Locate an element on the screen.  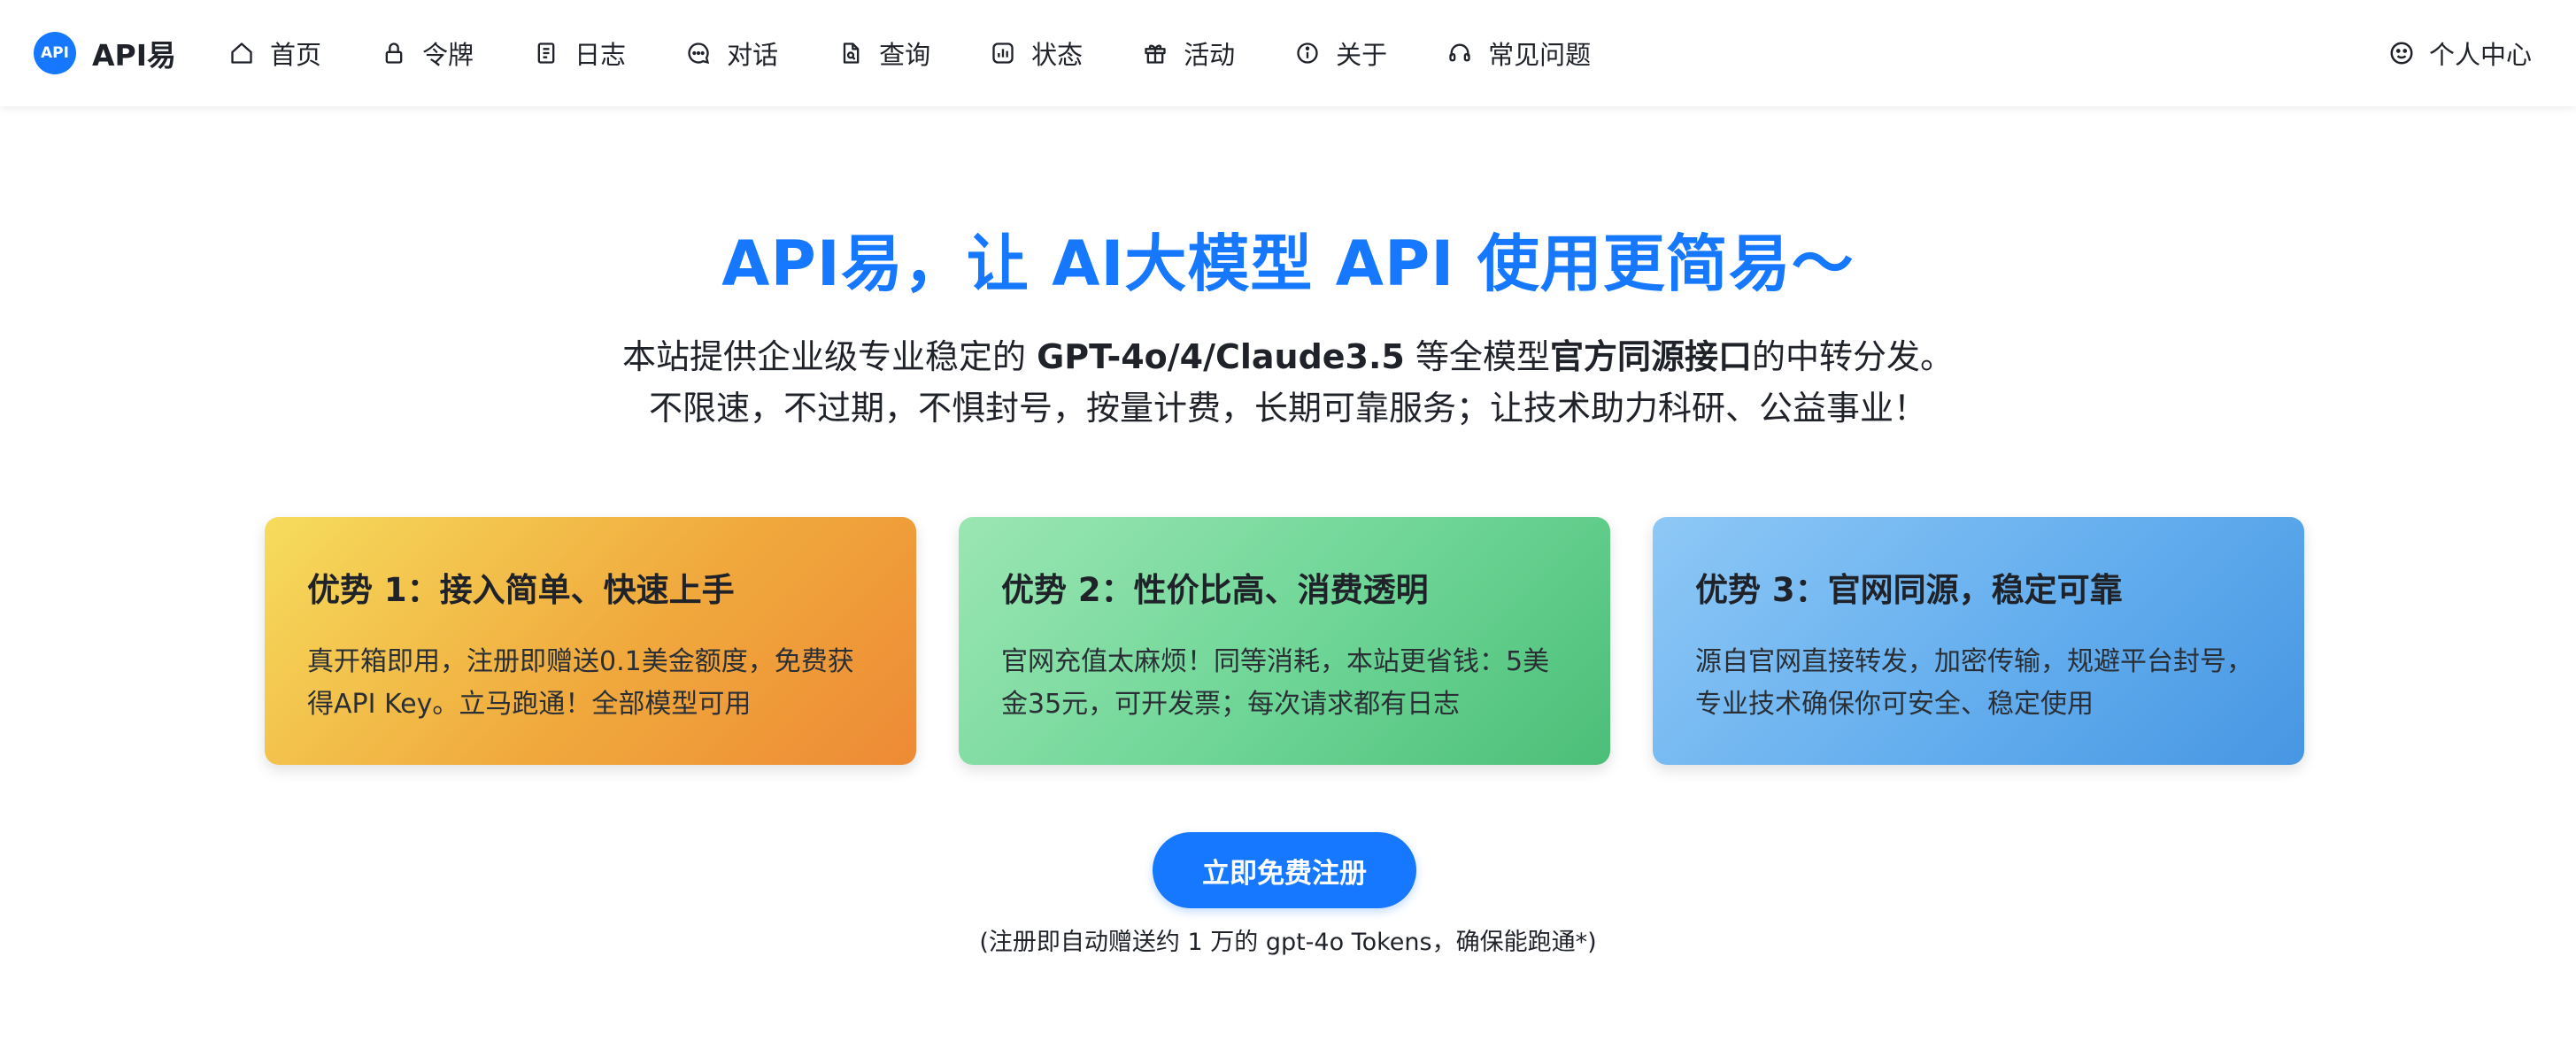
nav-item-events: 活动 is located at coordinates (1189, 53).